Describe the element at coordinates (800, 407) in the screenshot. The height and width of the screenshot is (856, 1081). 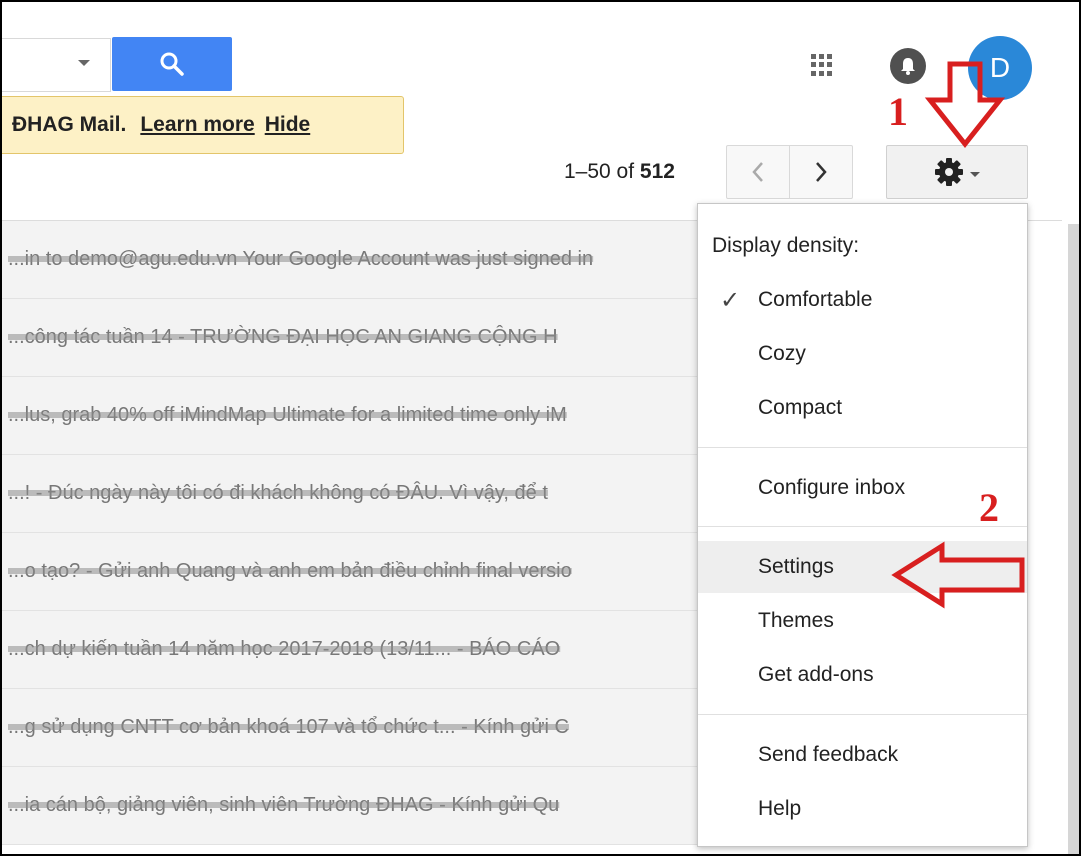
I see `menu-item-label: Compact` at that location.